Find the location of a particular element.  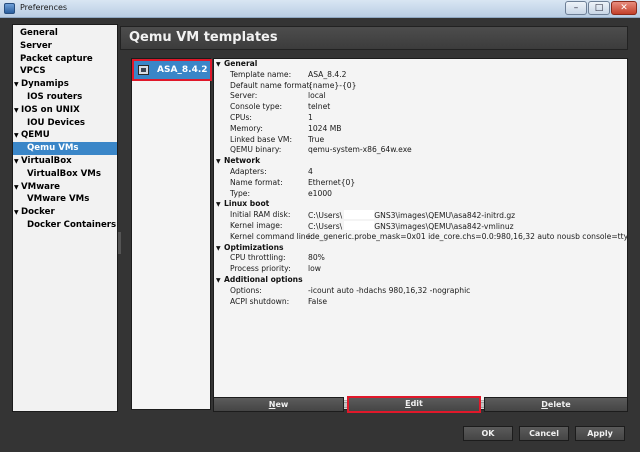

new-button: New is located at coordinates (278, 404).